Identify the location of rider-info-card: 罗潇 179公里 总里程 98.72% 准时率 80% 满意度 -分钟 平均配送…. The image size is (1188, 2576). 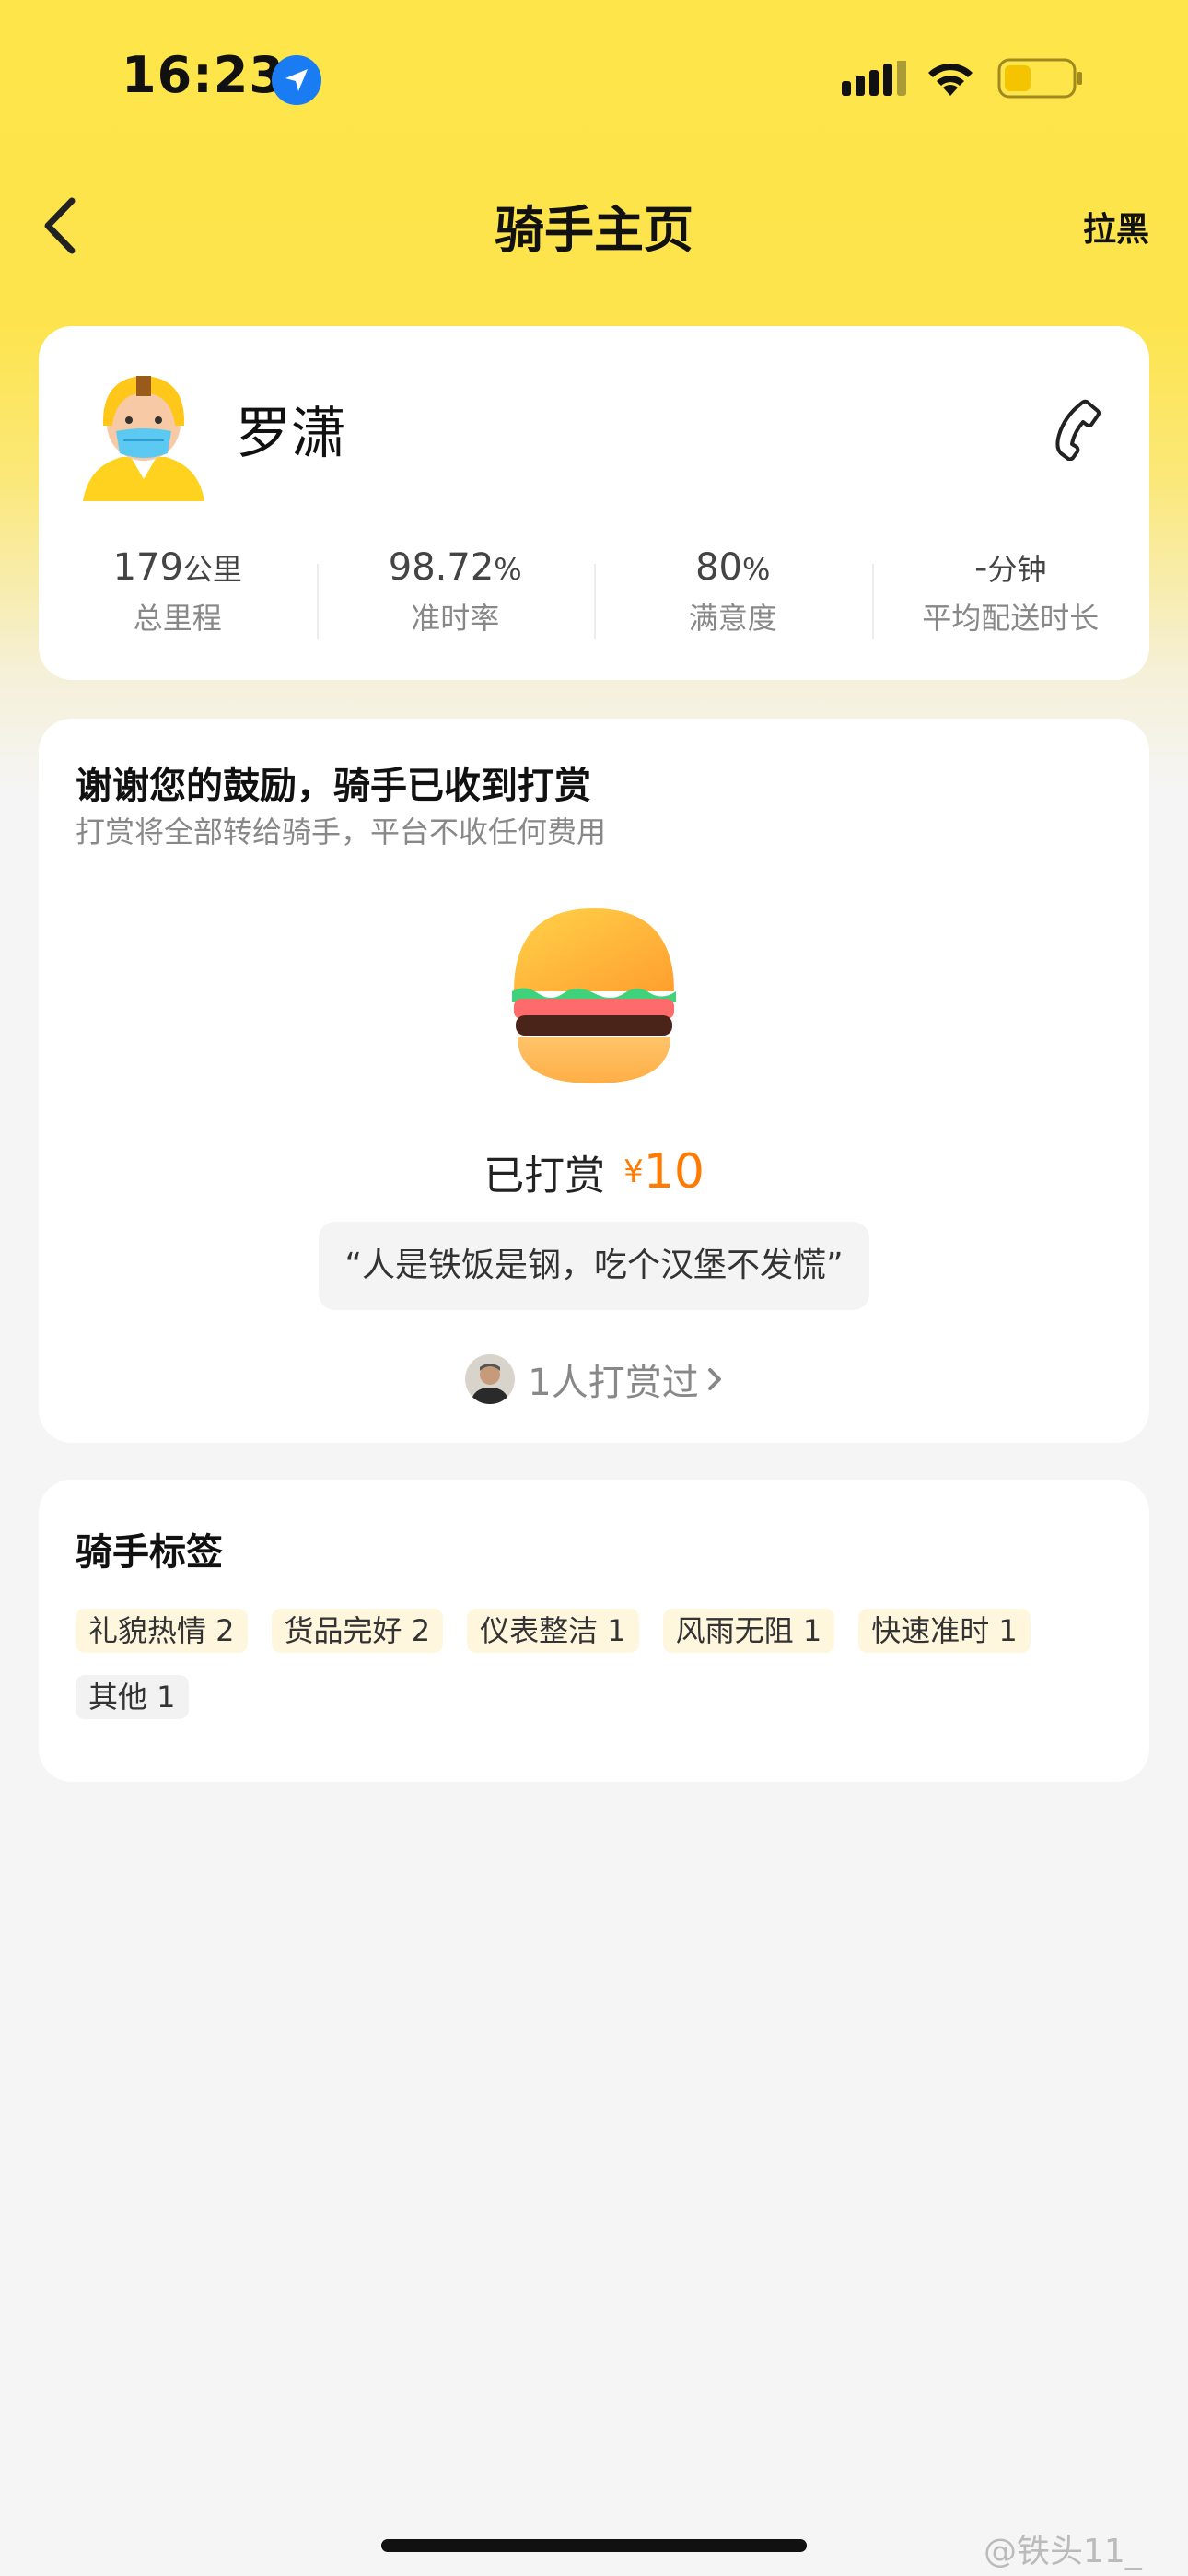
(594, 503).